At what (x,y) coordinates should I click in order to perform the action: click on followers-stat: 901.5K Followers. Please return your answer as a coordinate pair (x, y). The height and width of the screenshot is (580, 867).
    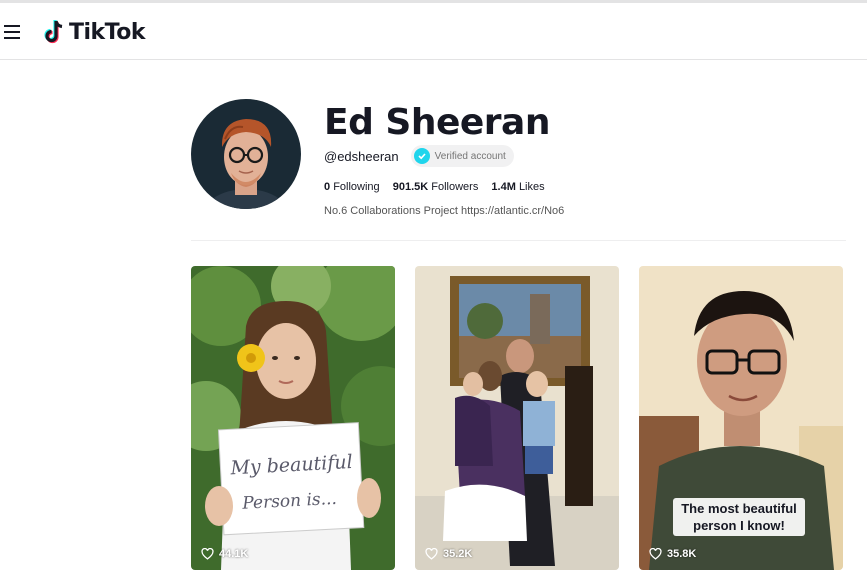
    Looking at the image, I should click on (436, 187).